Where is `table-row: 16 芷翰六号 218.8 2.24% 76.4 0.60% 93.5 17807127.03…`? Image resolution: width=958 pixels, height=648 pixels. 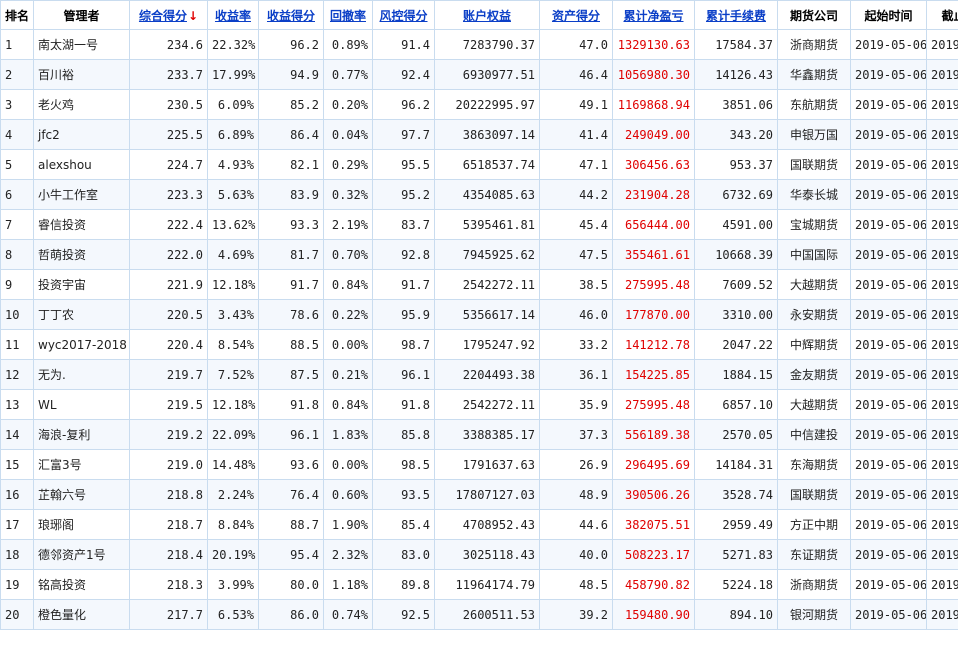
table-row: 16 芷翰六号 218.8 2.24% 76.4 0.60% 93.5 17807127.03… is located at coordinates (479, 494).